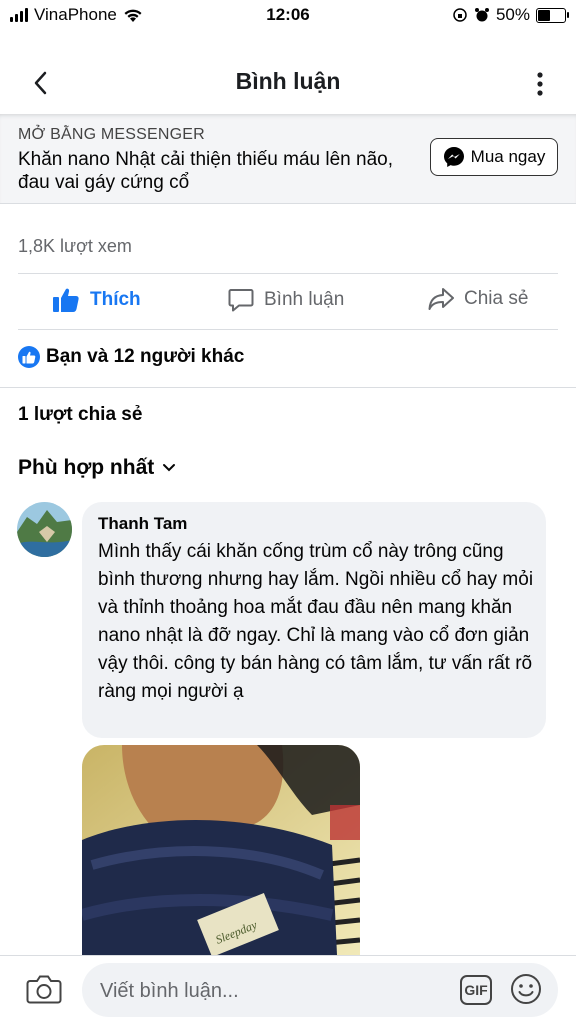 The height and width of the screenshot is (1026, 576). I want to click on share-icon, so click(441, 299).